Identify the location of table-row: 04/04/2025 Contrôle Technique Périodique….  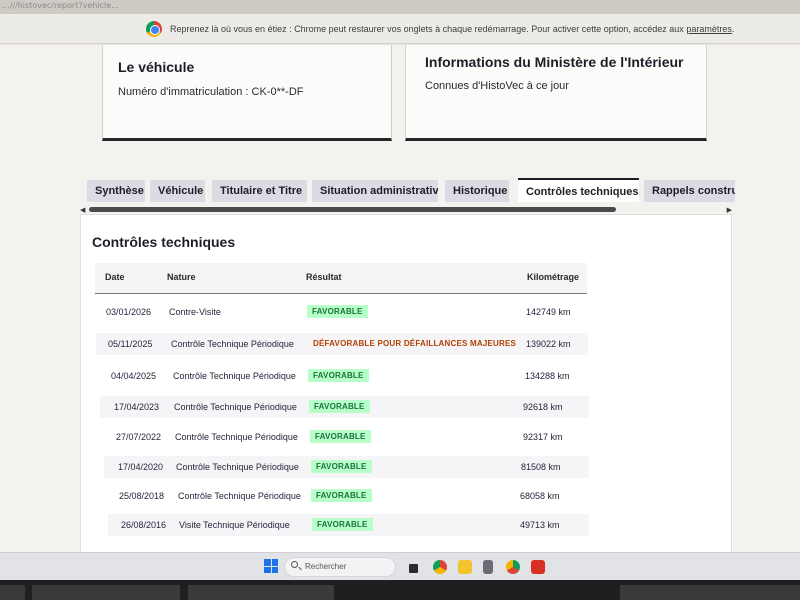
(343, 376).